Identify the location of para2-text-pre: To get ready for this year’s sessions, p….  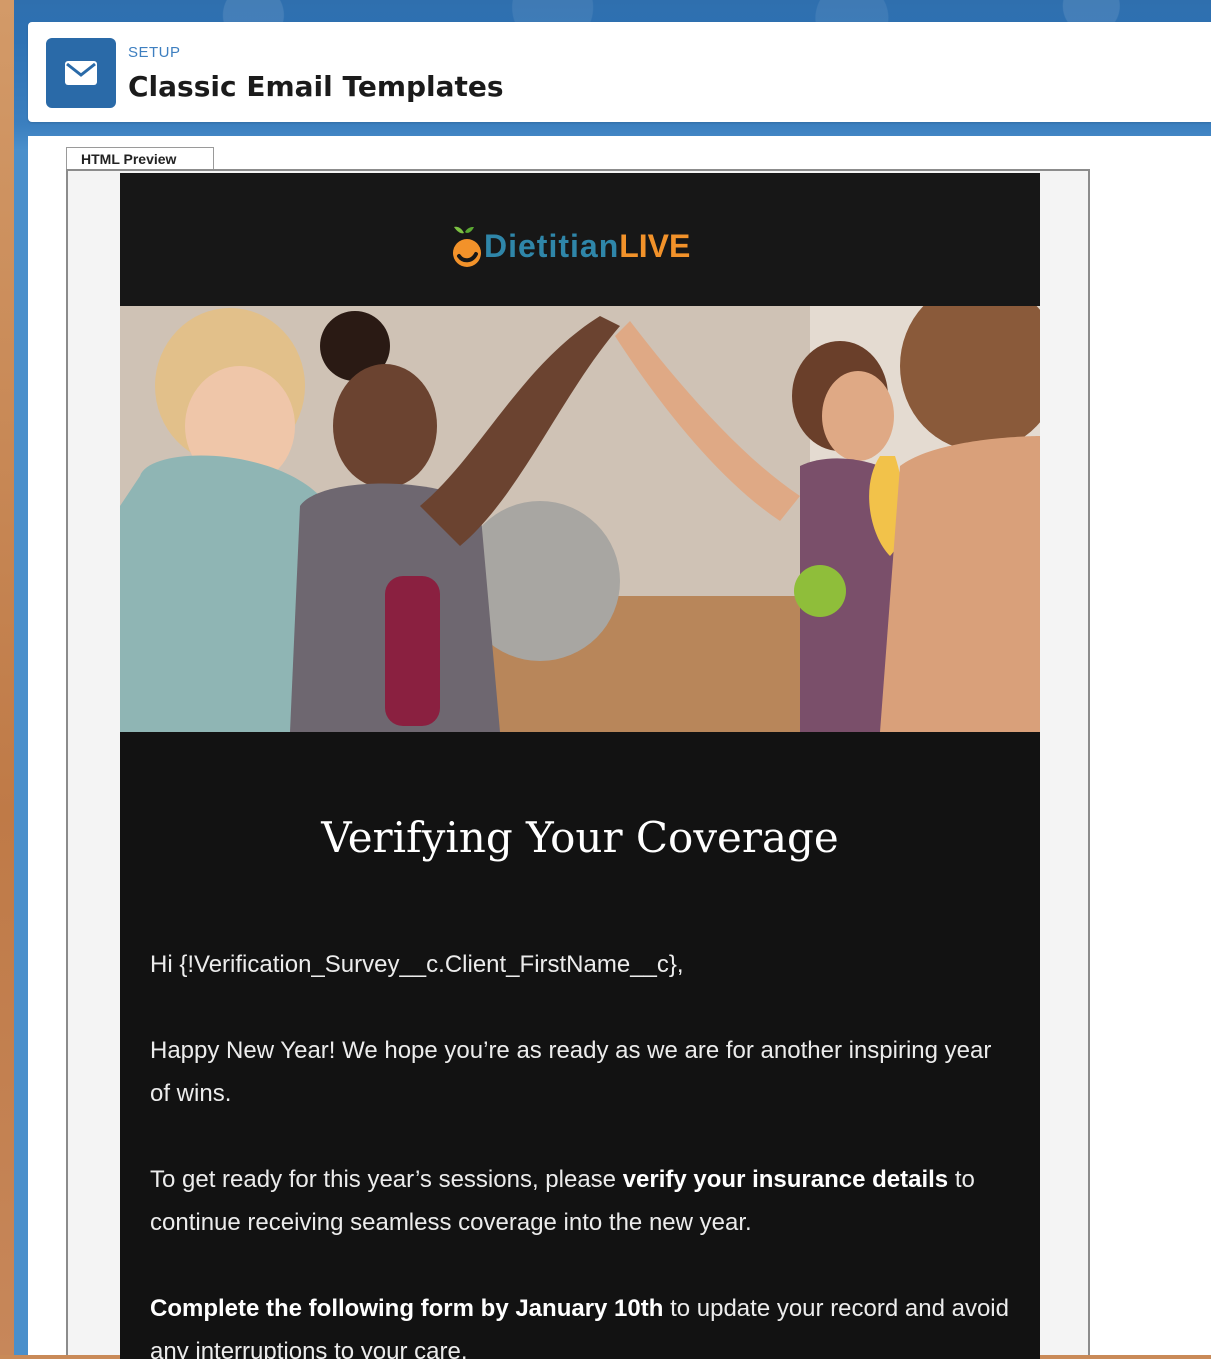
(386, 1179).